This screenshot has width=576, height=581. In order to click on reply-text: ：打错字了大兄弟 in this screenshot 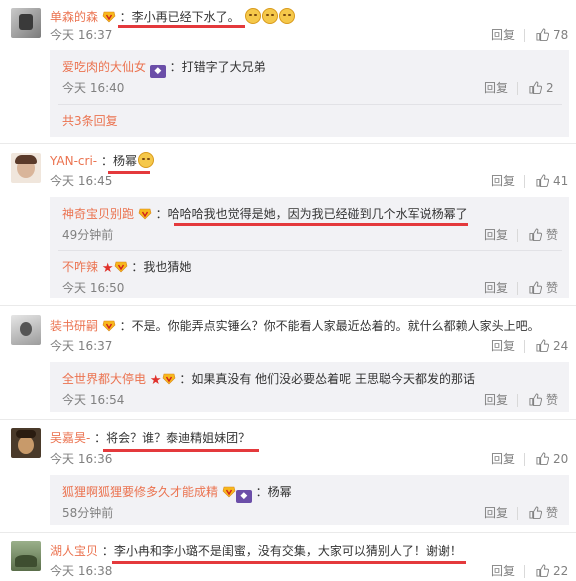, I will do `click(217, 67)`.